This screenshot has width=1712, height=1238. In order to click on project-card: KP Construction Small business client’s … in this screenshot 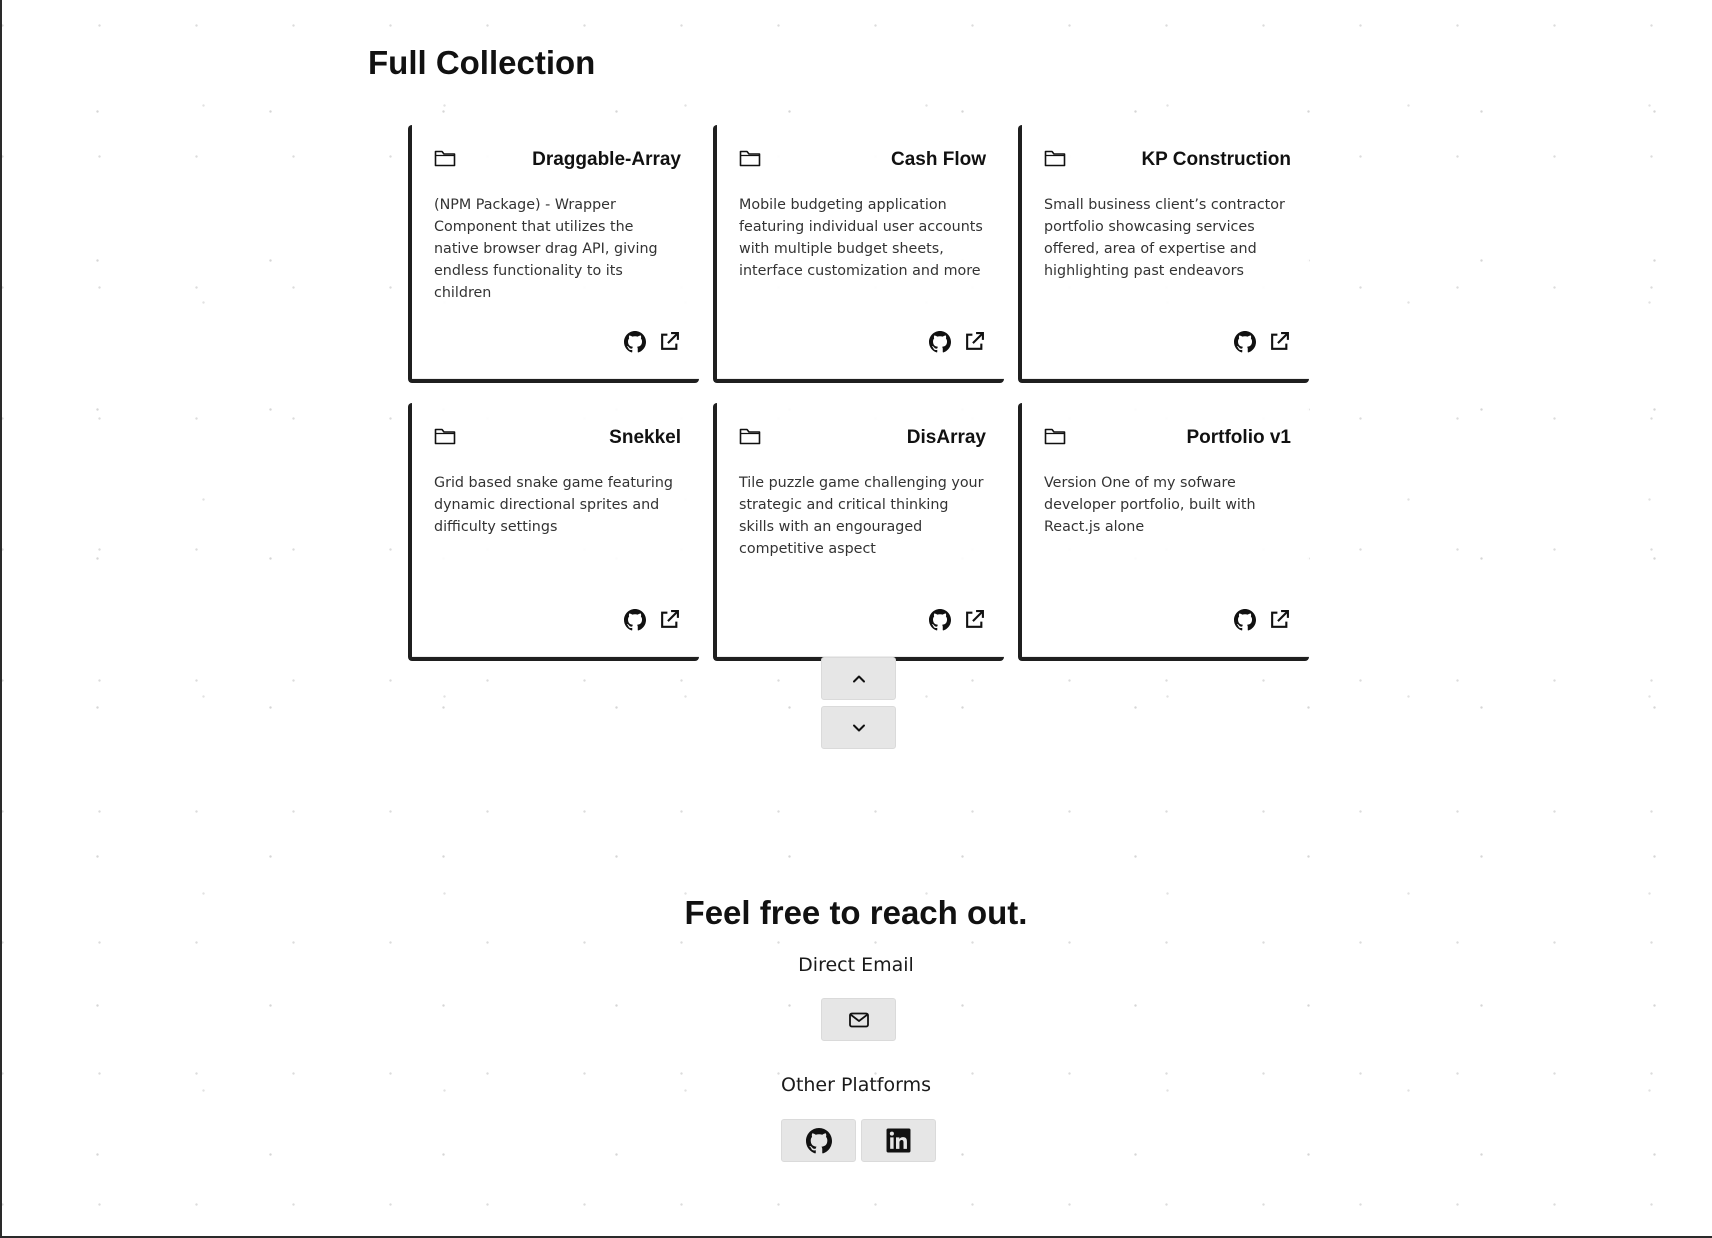, I will do `click(1163, 254)`.